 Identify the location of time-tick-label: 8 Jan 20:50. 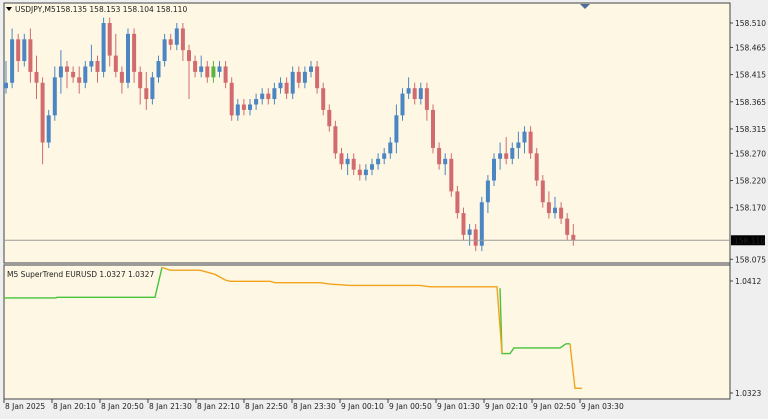
(122, 406).